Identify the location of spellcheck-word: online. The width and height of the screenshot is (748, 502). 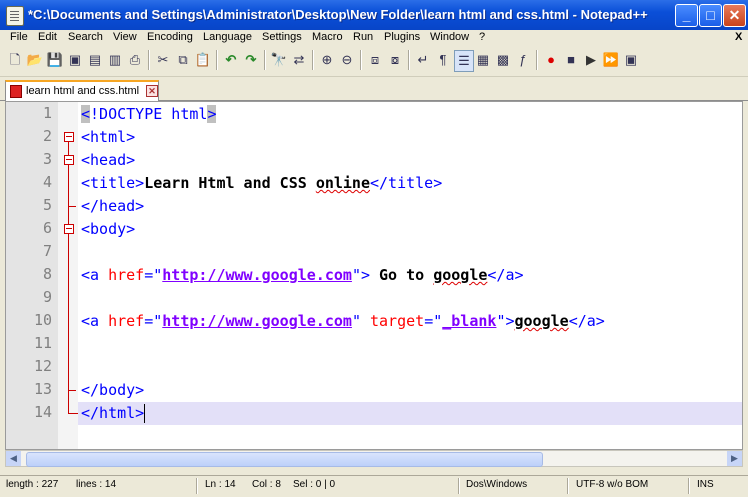
(342, 183).